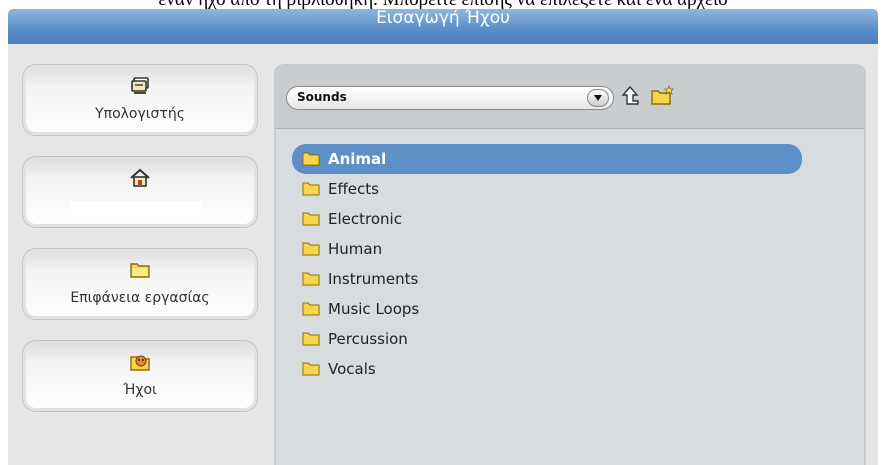 This screenshot has height=465, width=886. I want to click on list-item-label: Vocals, so click(352, 369).